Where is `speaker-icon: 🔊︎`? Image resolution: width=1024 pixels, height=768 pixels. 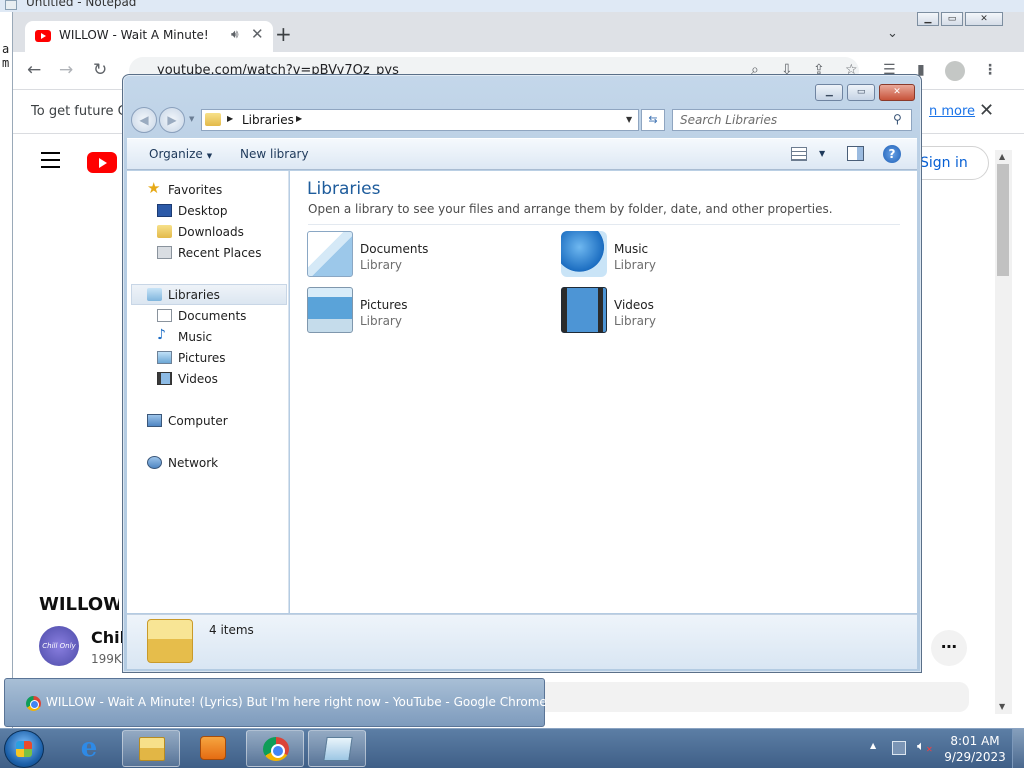 speaker-icon: 🔊︎ is located at coordinates (235, 34).